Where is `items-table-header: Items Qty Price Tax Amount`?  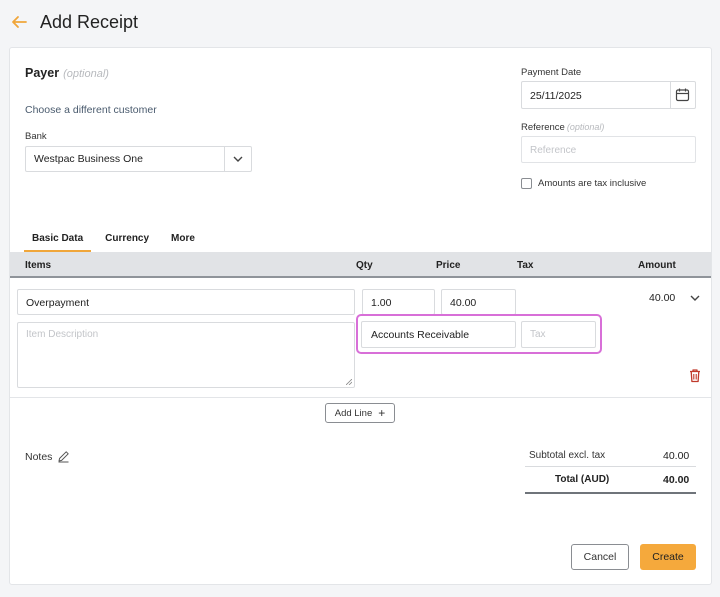 items-table-header: Items Qty Price Tax Amount is located at coordinates (360, 265).